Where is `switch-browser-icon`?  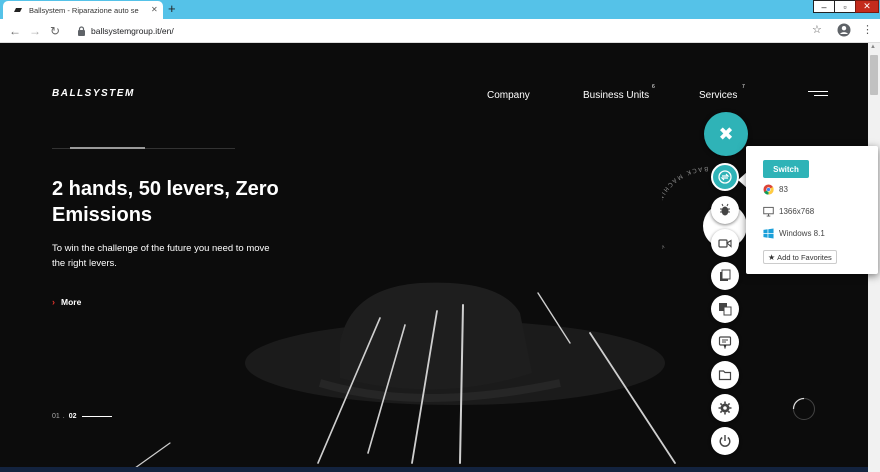 switch-browser-icon is located at coordinates (725, 177).